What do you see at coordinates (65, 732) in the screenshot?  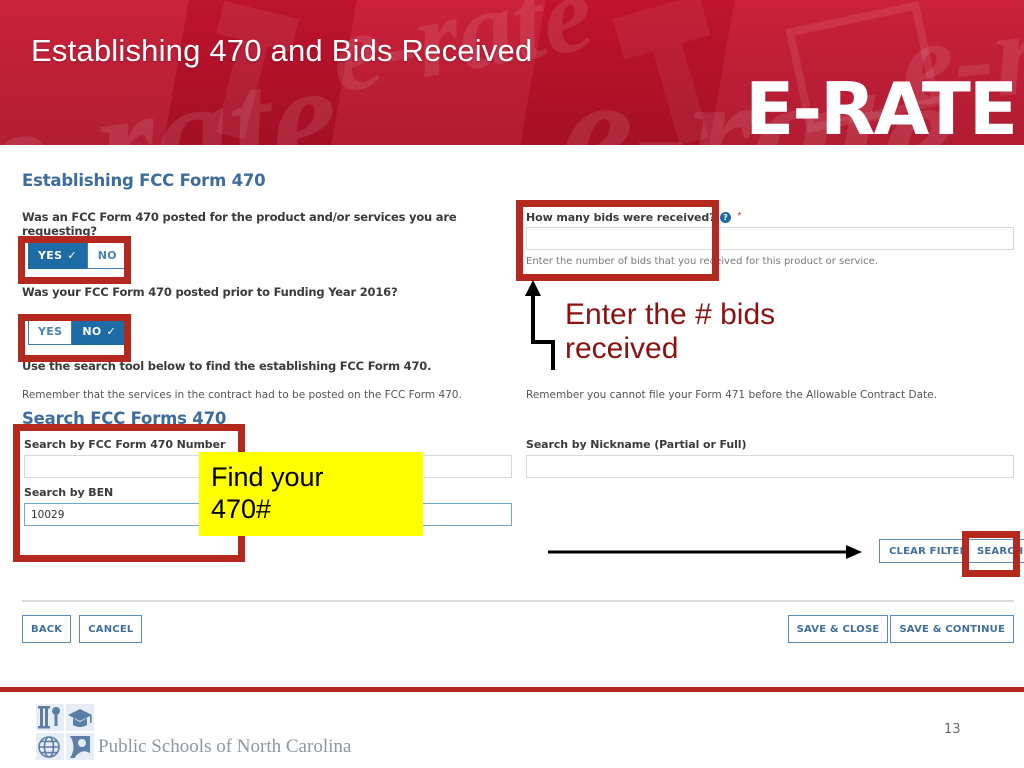 I see `nc-public-schools-logo` at bounding box center [65, 732].